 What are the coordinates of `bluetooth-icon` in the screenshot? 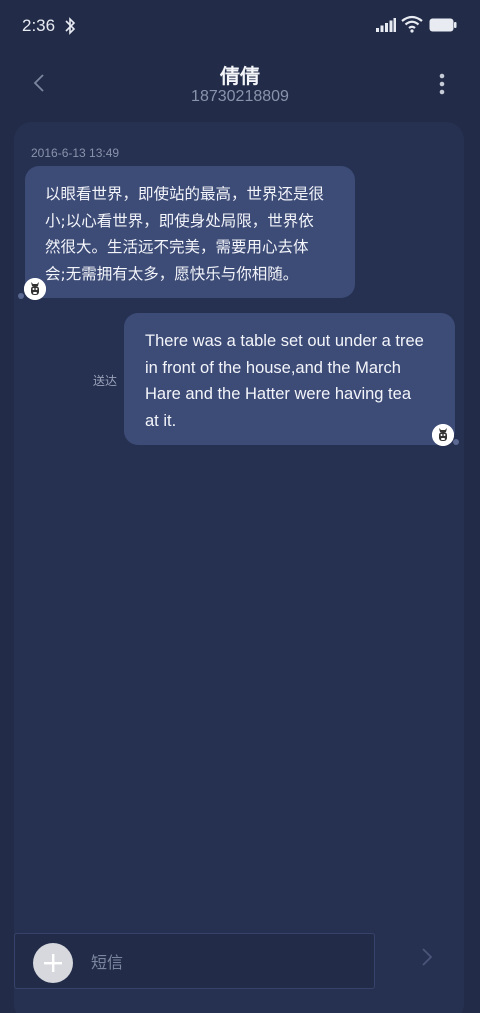 It's located at (70, 26).